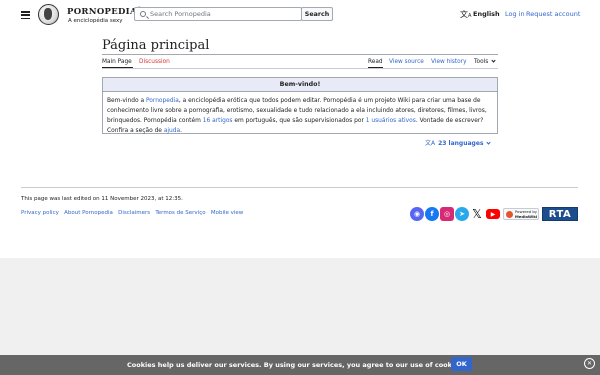 This screenshot has width=600, height=375. What do you see at coordinates (300, 68) in the screenshot?
I see `tabs-divider` at bounding box center [300, 68].